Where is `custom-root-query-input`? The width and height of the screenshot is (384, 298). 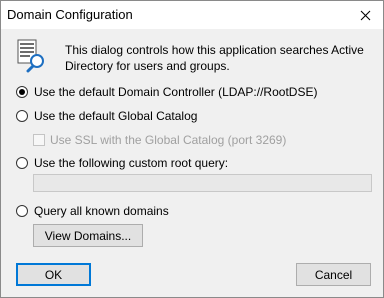
custom-root-query-input is located at coordinates (202, 183).